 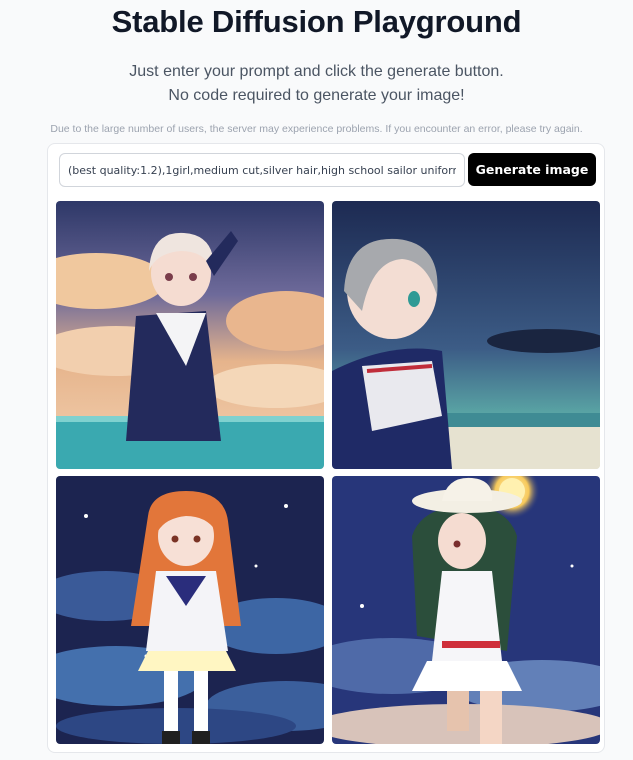 I want to click on image-3-art, so click(x=190, y=610).